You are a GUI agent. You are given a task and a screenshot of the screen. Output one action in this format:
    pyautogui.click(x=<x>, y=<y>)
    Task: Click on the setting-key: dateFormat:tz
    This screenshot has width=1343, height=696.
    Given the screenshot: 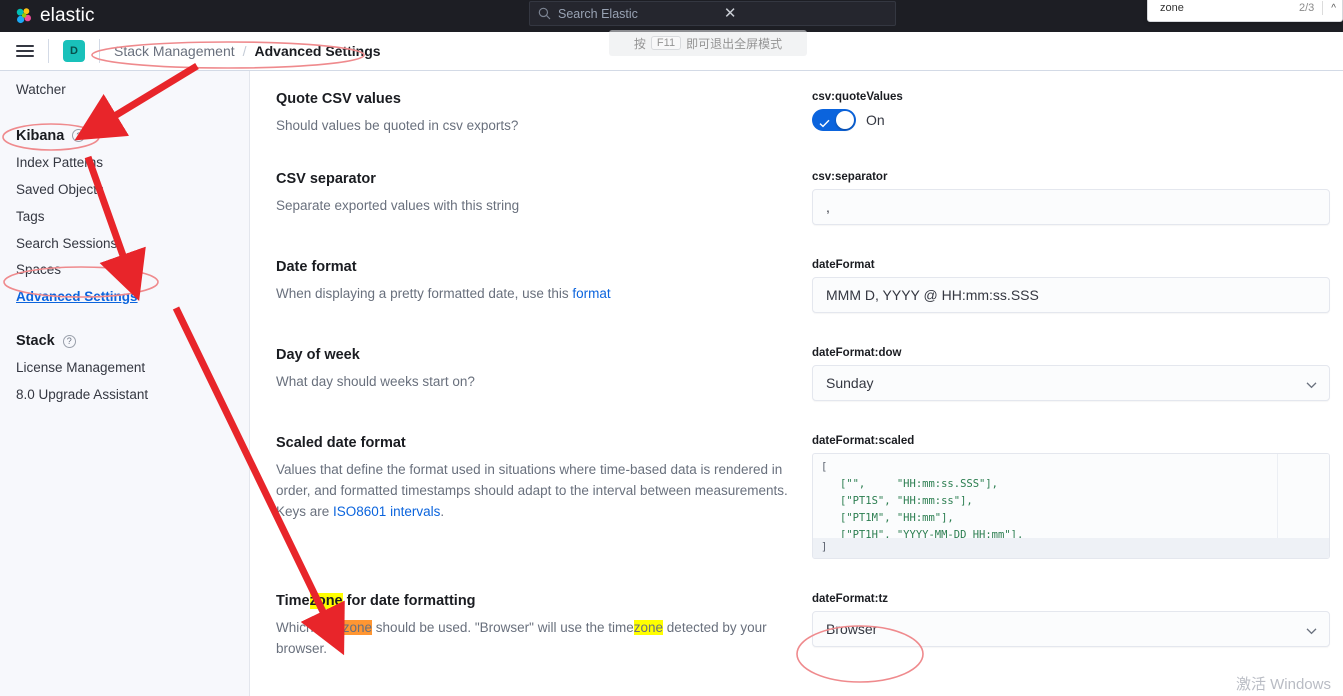 What is the action you would take?
    pyautogui.click(x=850, y=598)
    